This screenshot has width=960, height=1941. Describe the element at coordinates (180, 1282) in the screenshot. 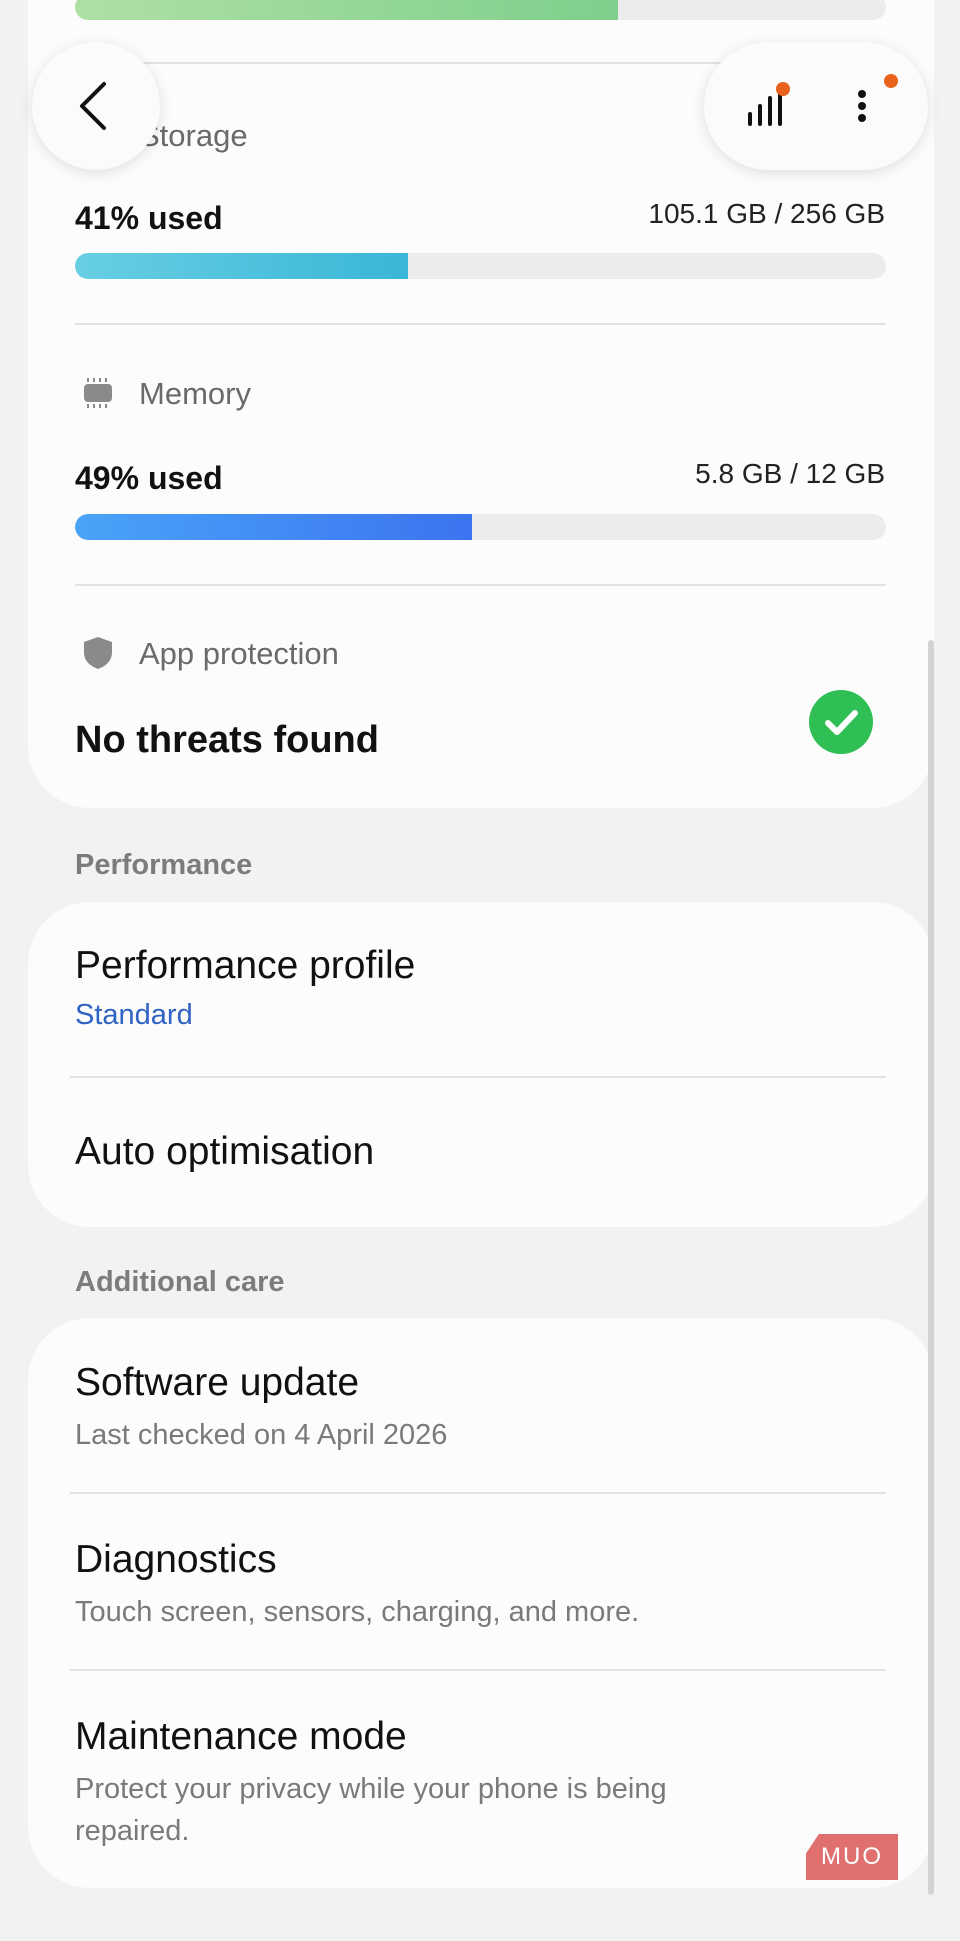

I see `additional-care-section-title: Additional care` at that location.